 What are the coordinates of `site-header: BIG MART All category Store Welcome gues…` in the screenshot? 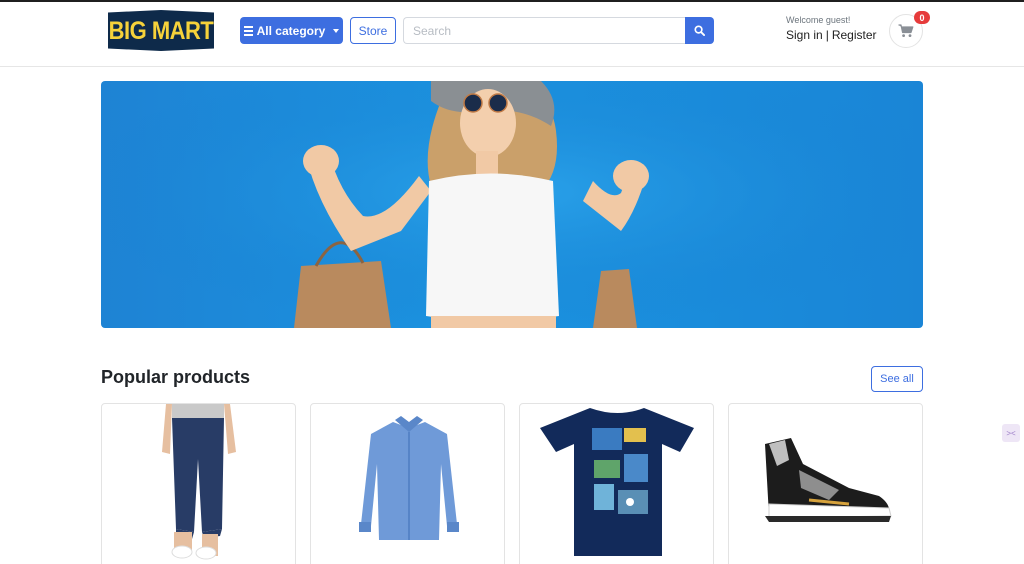 It's located at (512, 34).